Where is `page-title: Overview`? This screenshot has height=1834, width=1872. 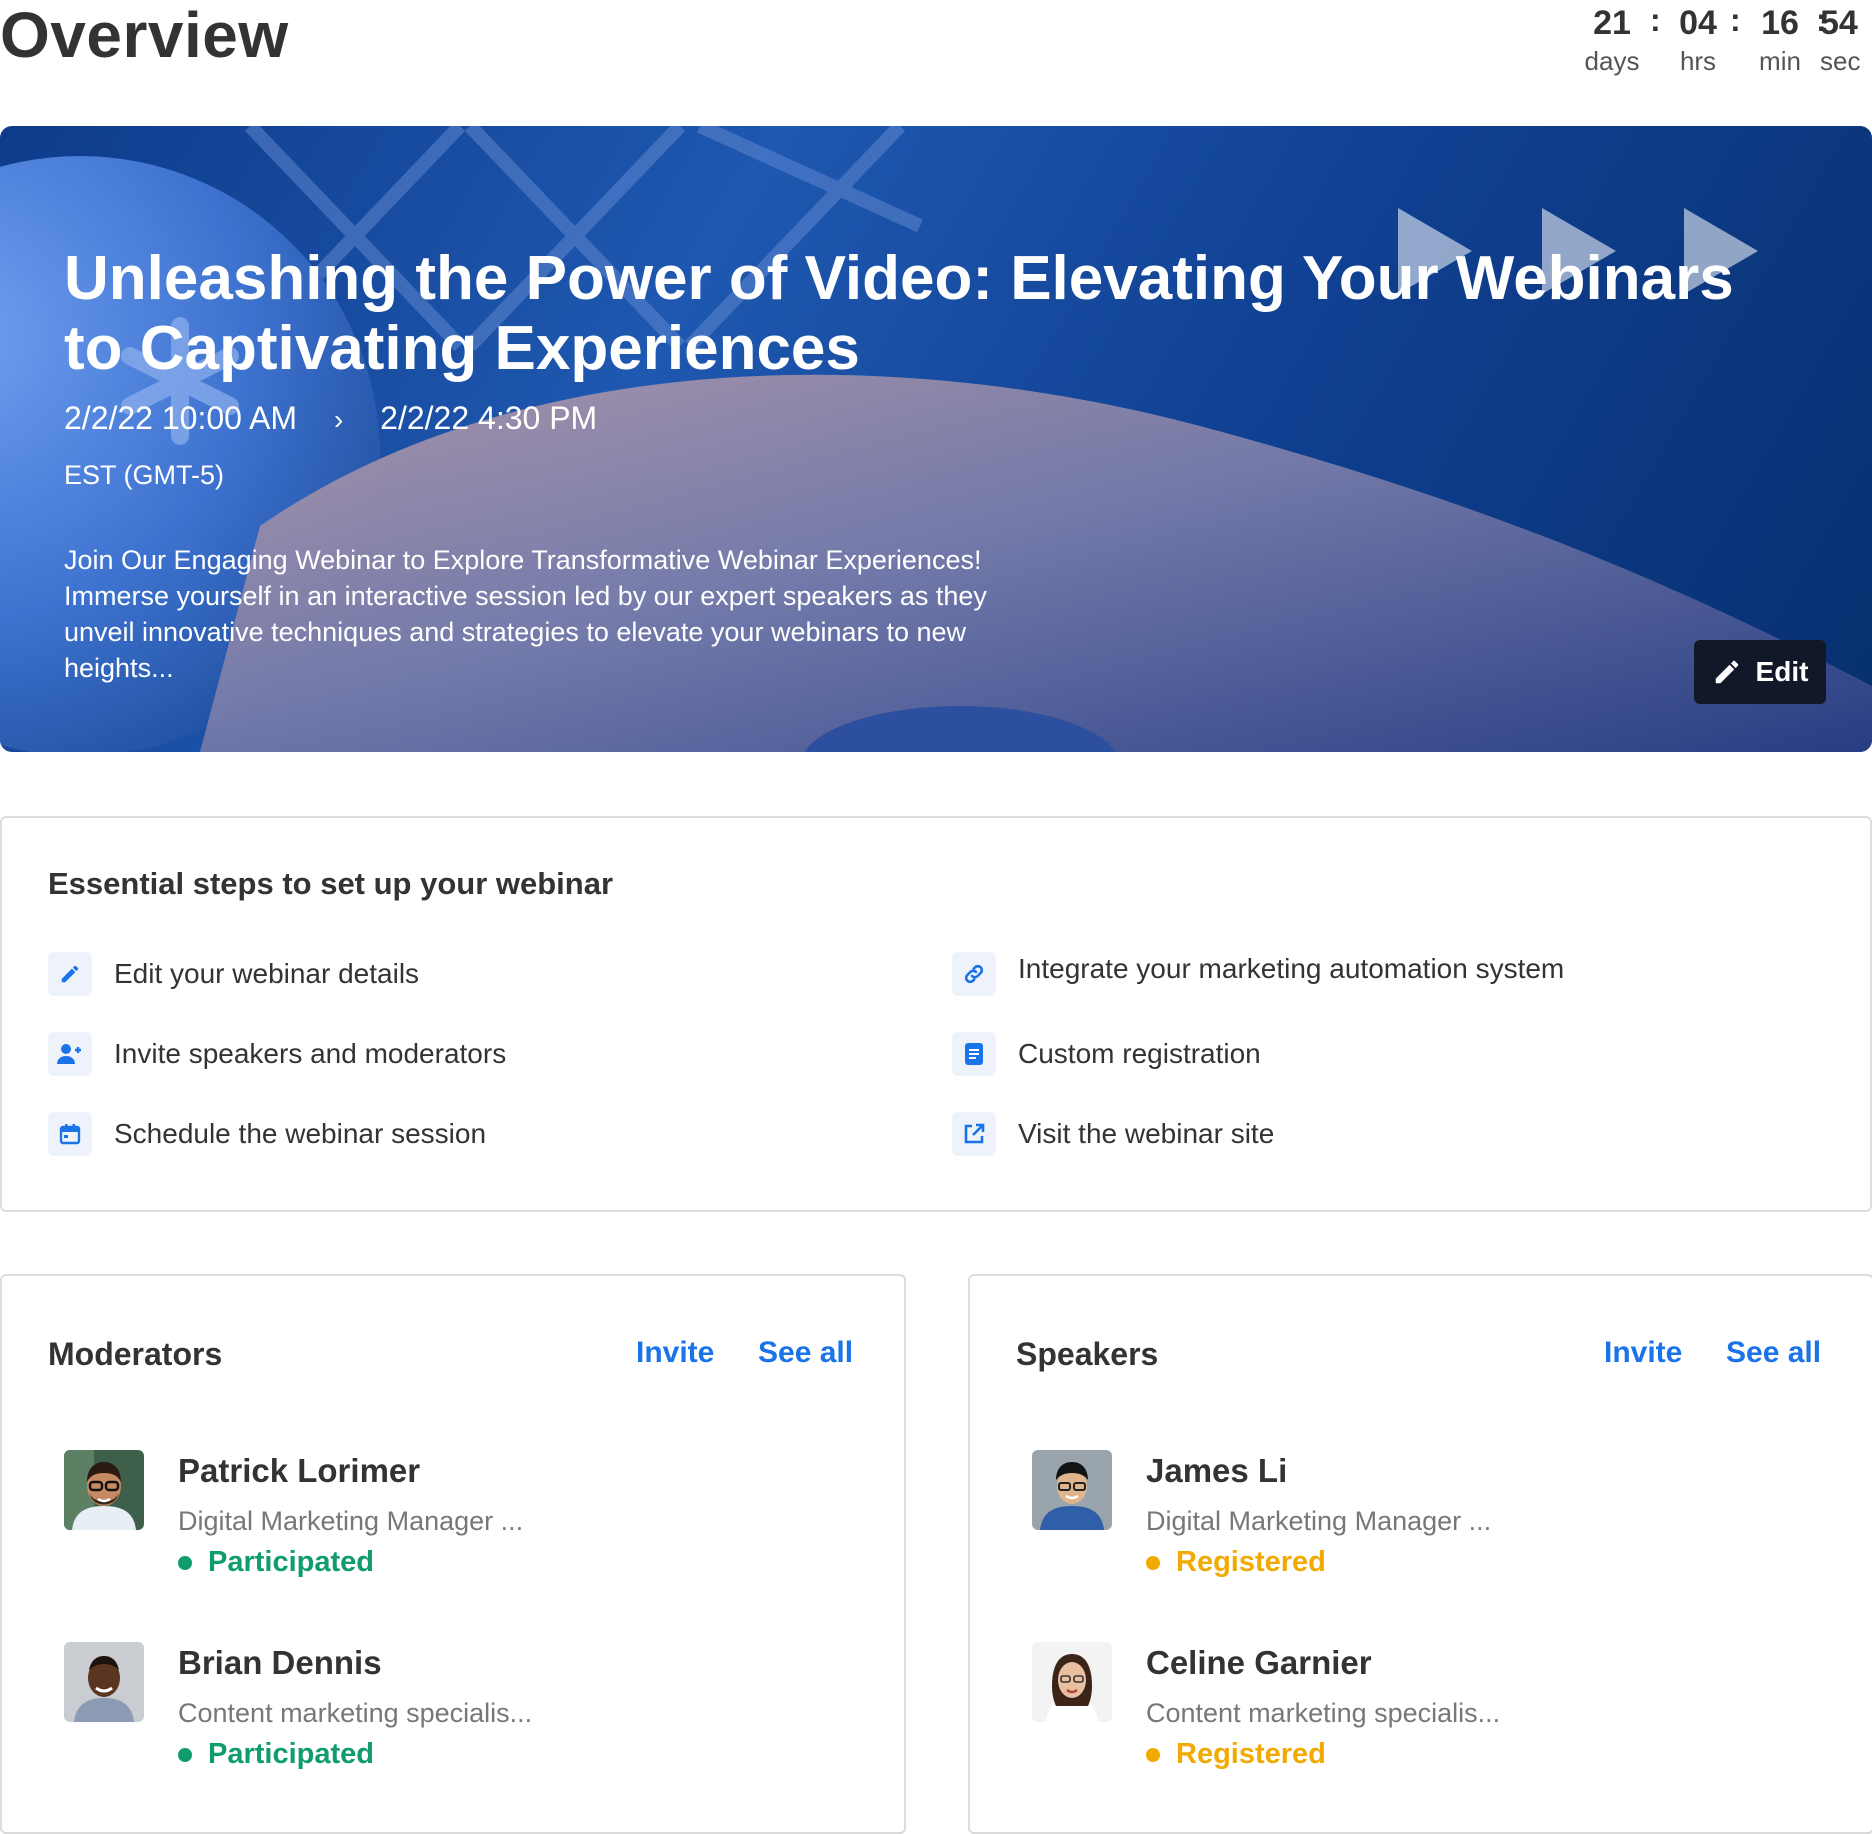
page-title: Overview is located at coordinates (144, 35).